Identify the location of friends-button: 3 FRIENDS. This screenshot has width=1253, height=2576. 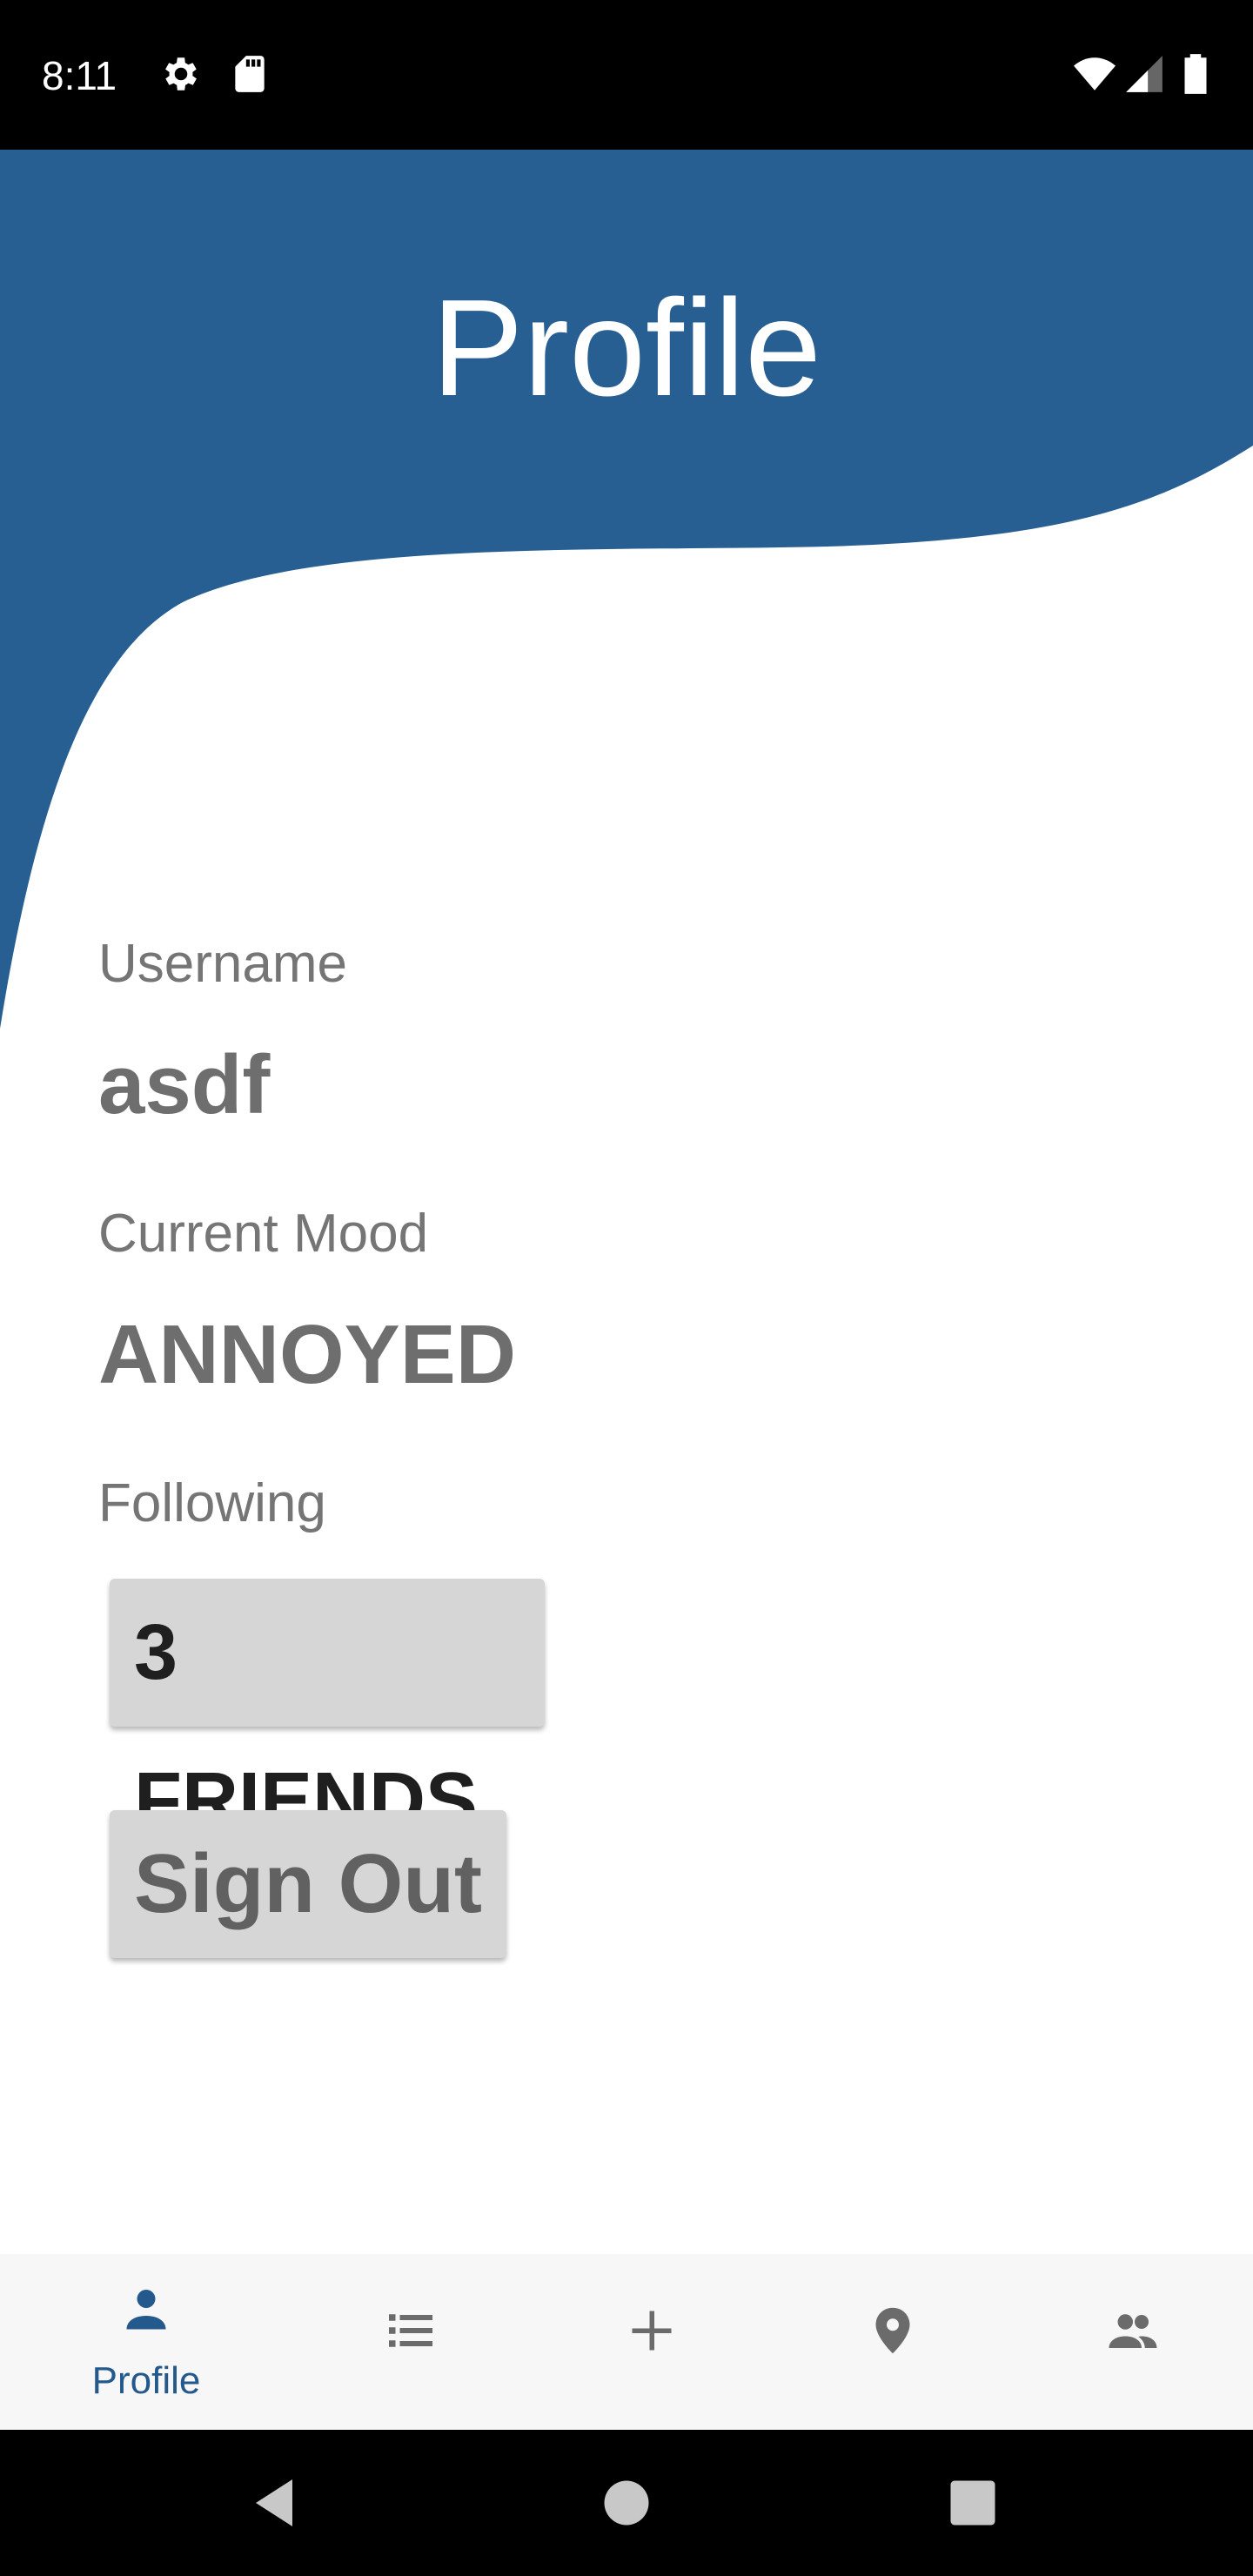
(327, 1711).